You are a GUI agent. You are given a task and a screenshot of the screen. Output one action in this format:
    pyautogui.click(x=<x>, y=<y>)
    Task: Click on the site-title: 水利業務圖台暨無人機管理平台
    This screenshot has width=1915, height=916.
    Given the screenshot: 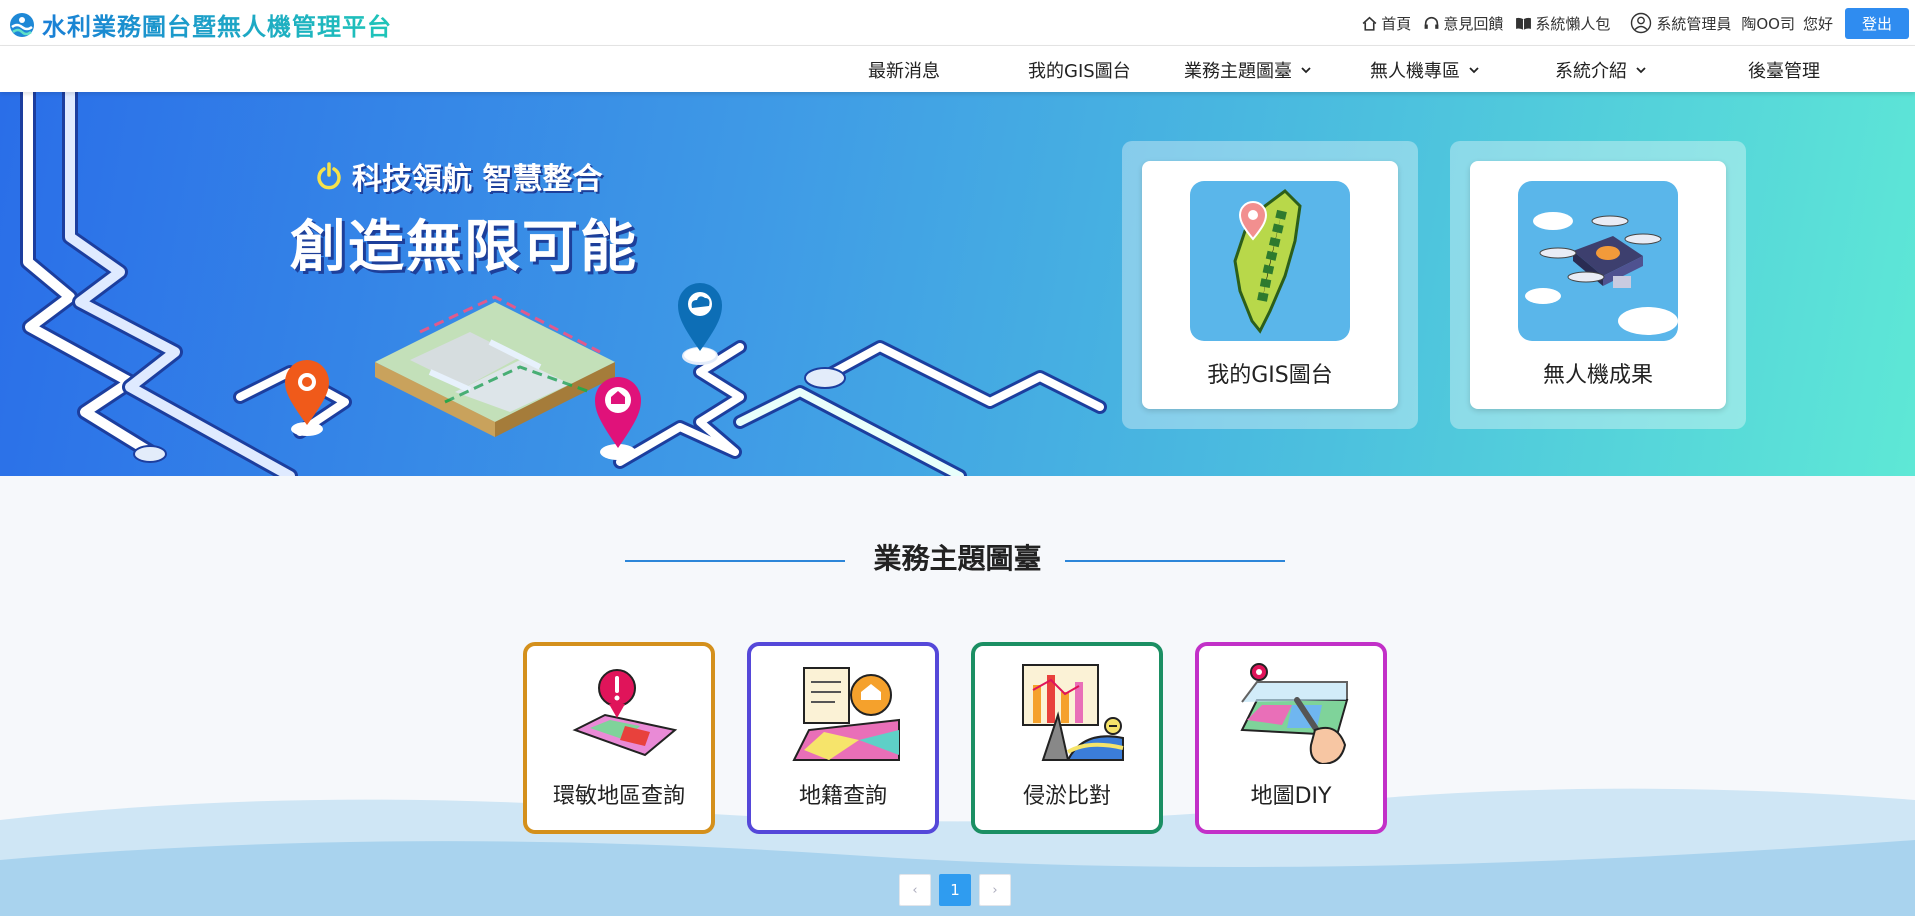 What is the action you would take?
    pyautogui.click(x=217, y=24)
    